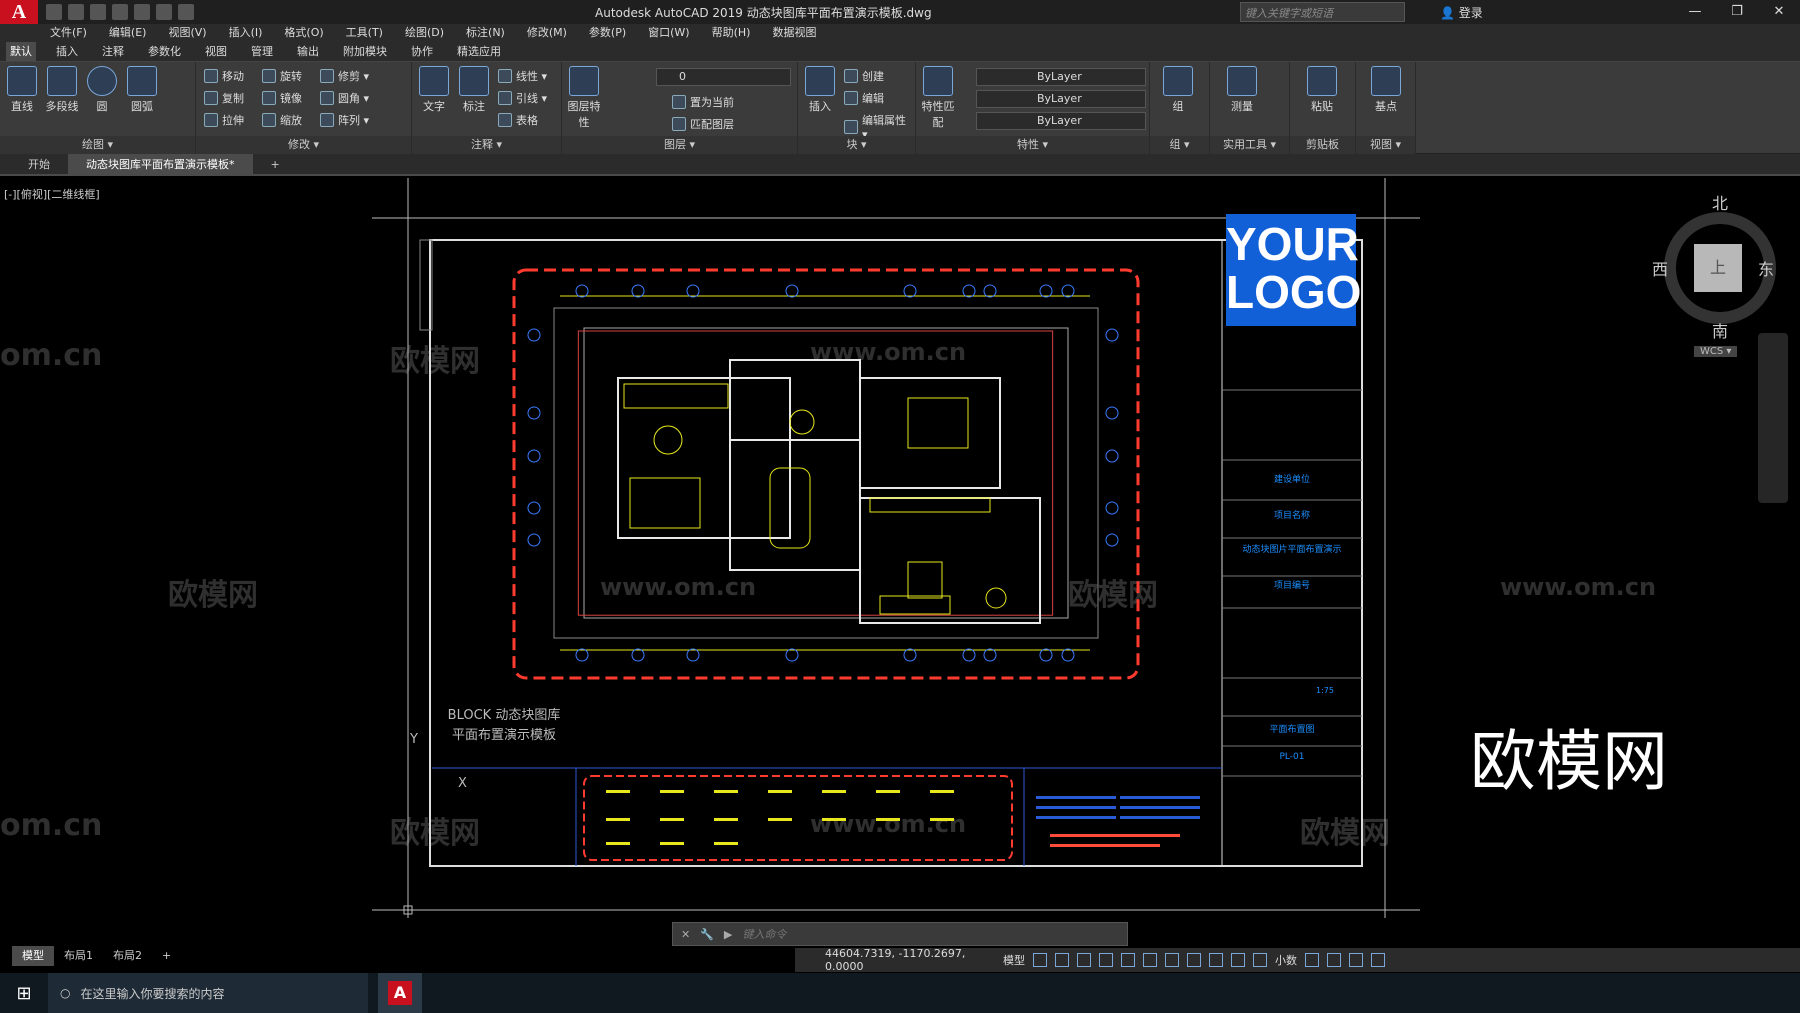 The height and width of the screenshot is (1013, 1800). What do you see at coordinates (1061, 121) in the screenshot?
I see `lineweight-dropdown: ByLayer` at bounding box center [1061, 121].